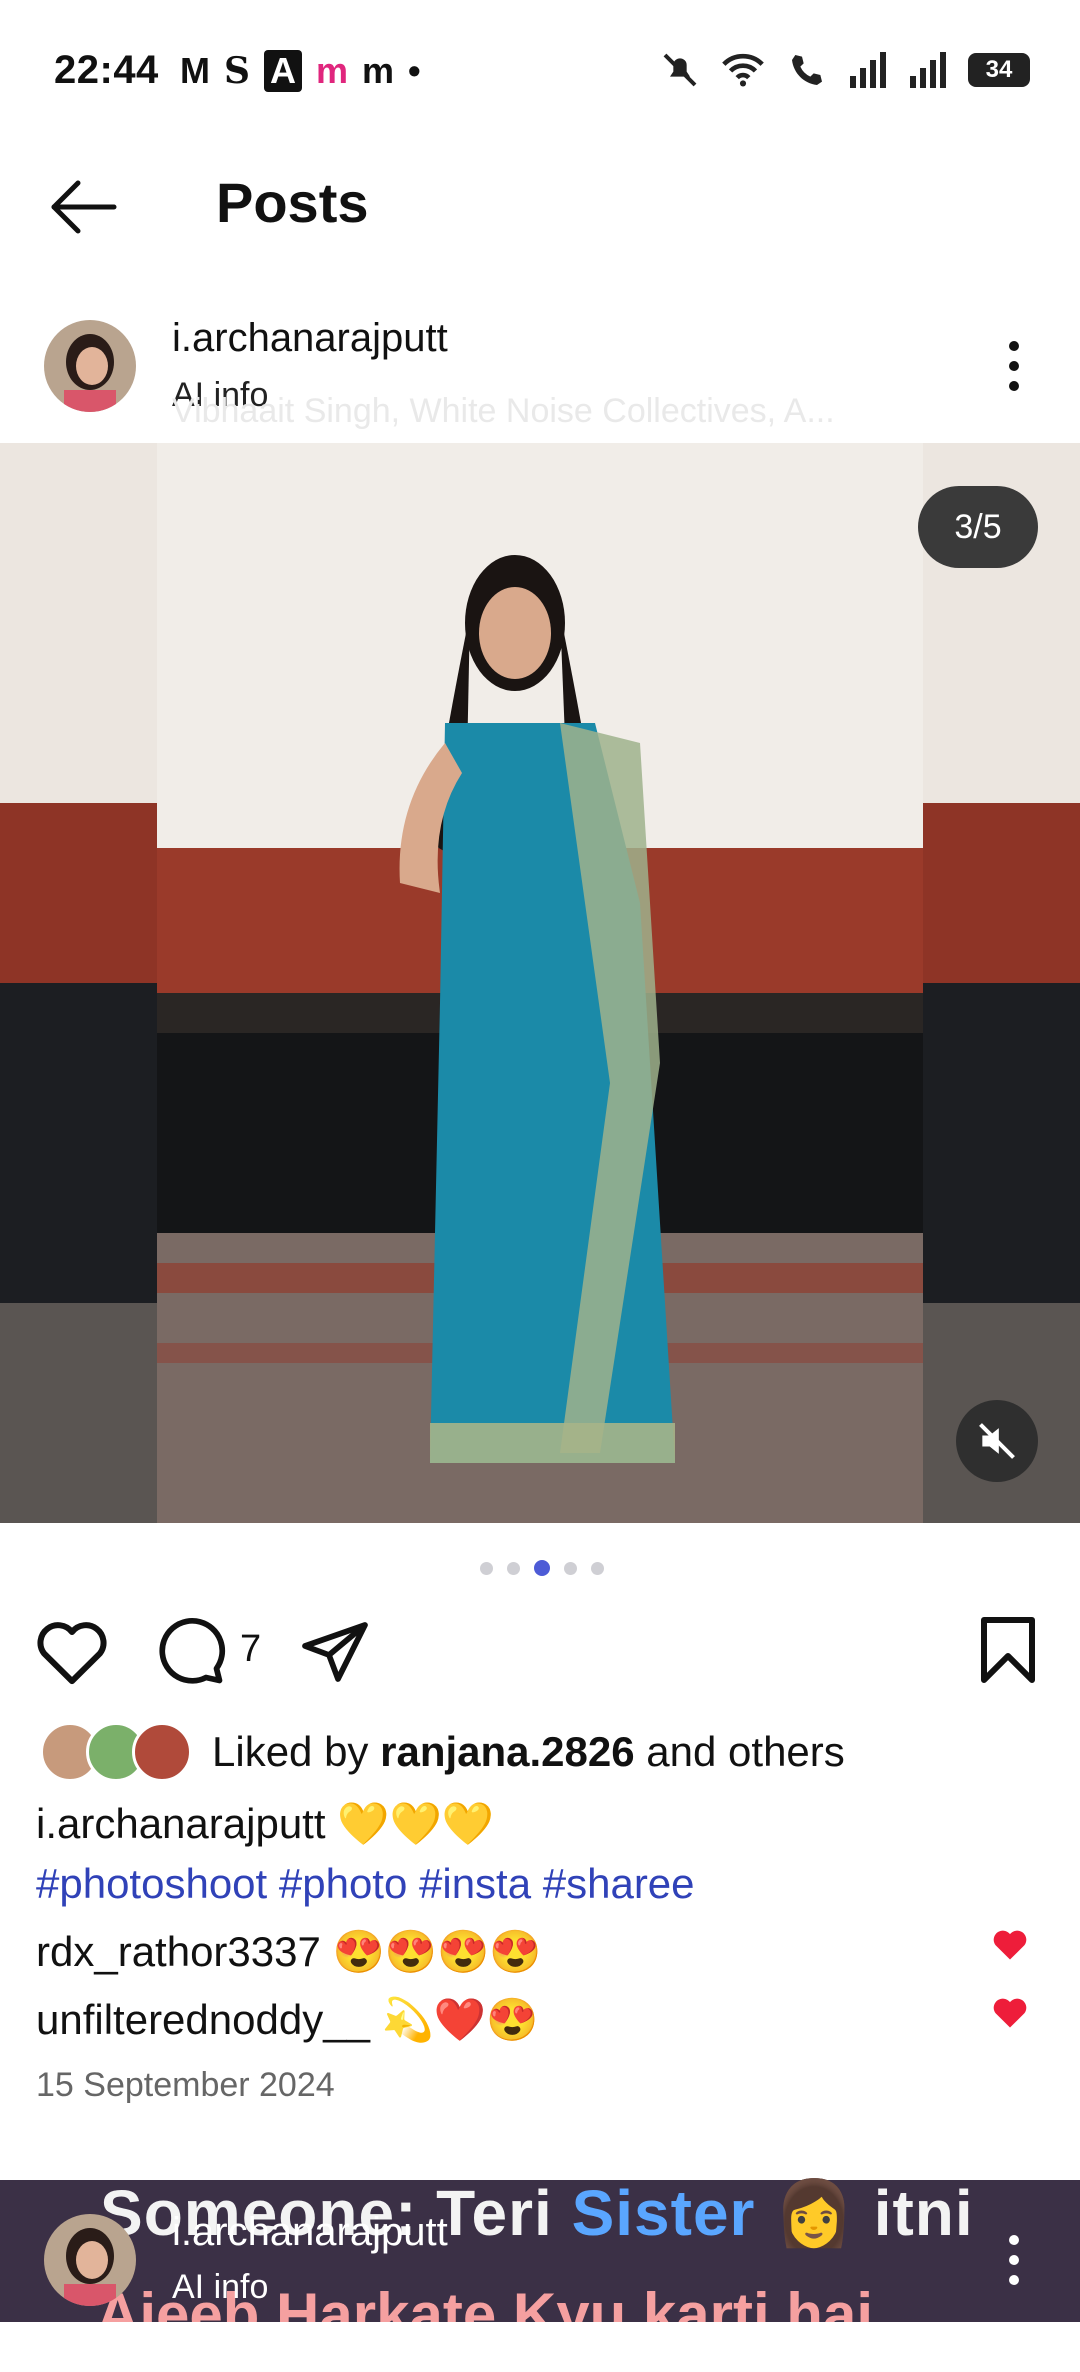 This screenshot has width=1080, height=2372. What do you see at coordinates (437, 1951) in the screenshot?
I see `comment-text: 😍😍😍😍` at bounding box center [437, 1951].